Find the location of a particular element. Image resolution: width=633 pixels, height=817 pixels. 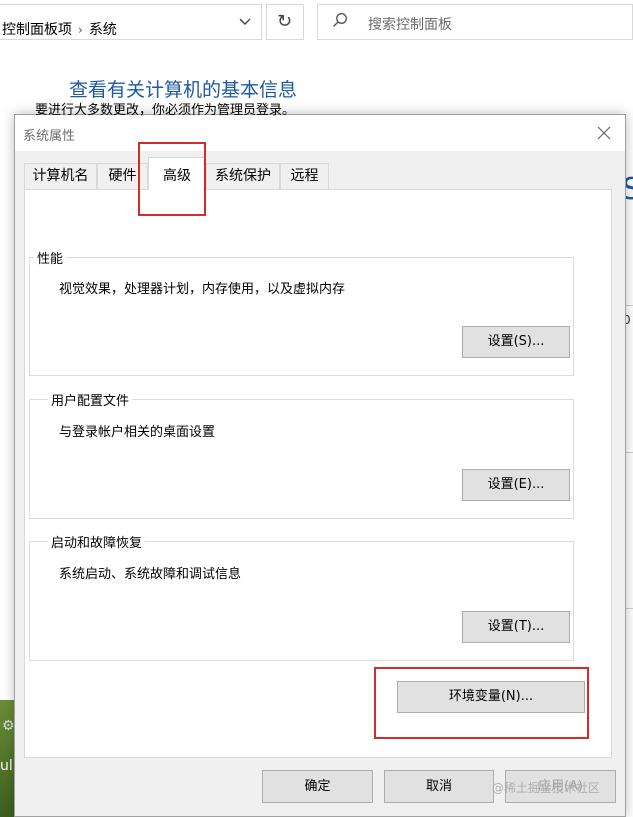

breadcrumb: 控制面板项 › 系统 is located at coordinates (131, 22).